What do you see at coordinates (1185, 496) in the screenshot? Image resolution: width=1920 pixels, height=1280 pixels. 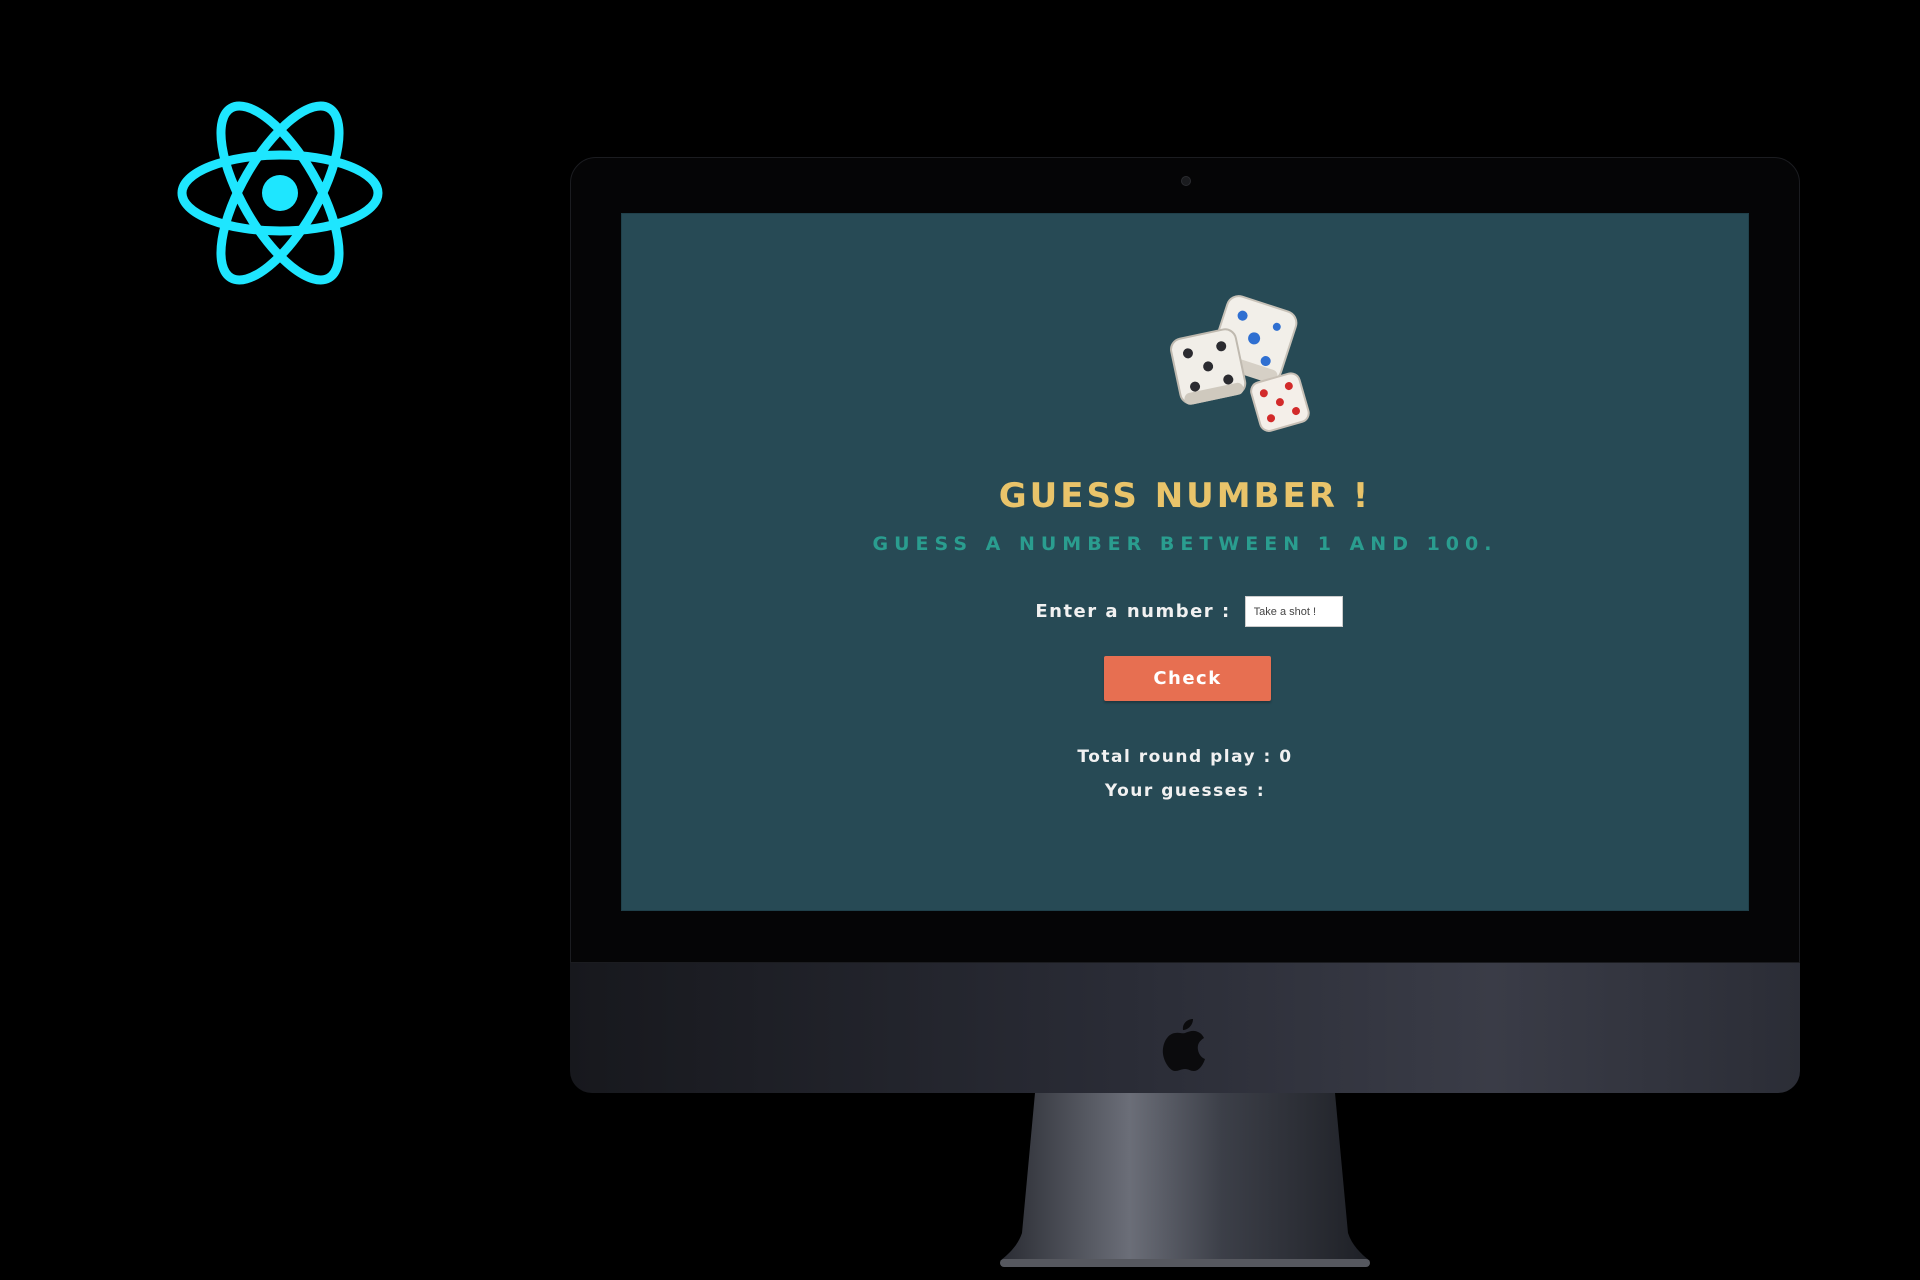 I see `page-title: GUESS NUMBER !` at bounding box center [1185, 496].